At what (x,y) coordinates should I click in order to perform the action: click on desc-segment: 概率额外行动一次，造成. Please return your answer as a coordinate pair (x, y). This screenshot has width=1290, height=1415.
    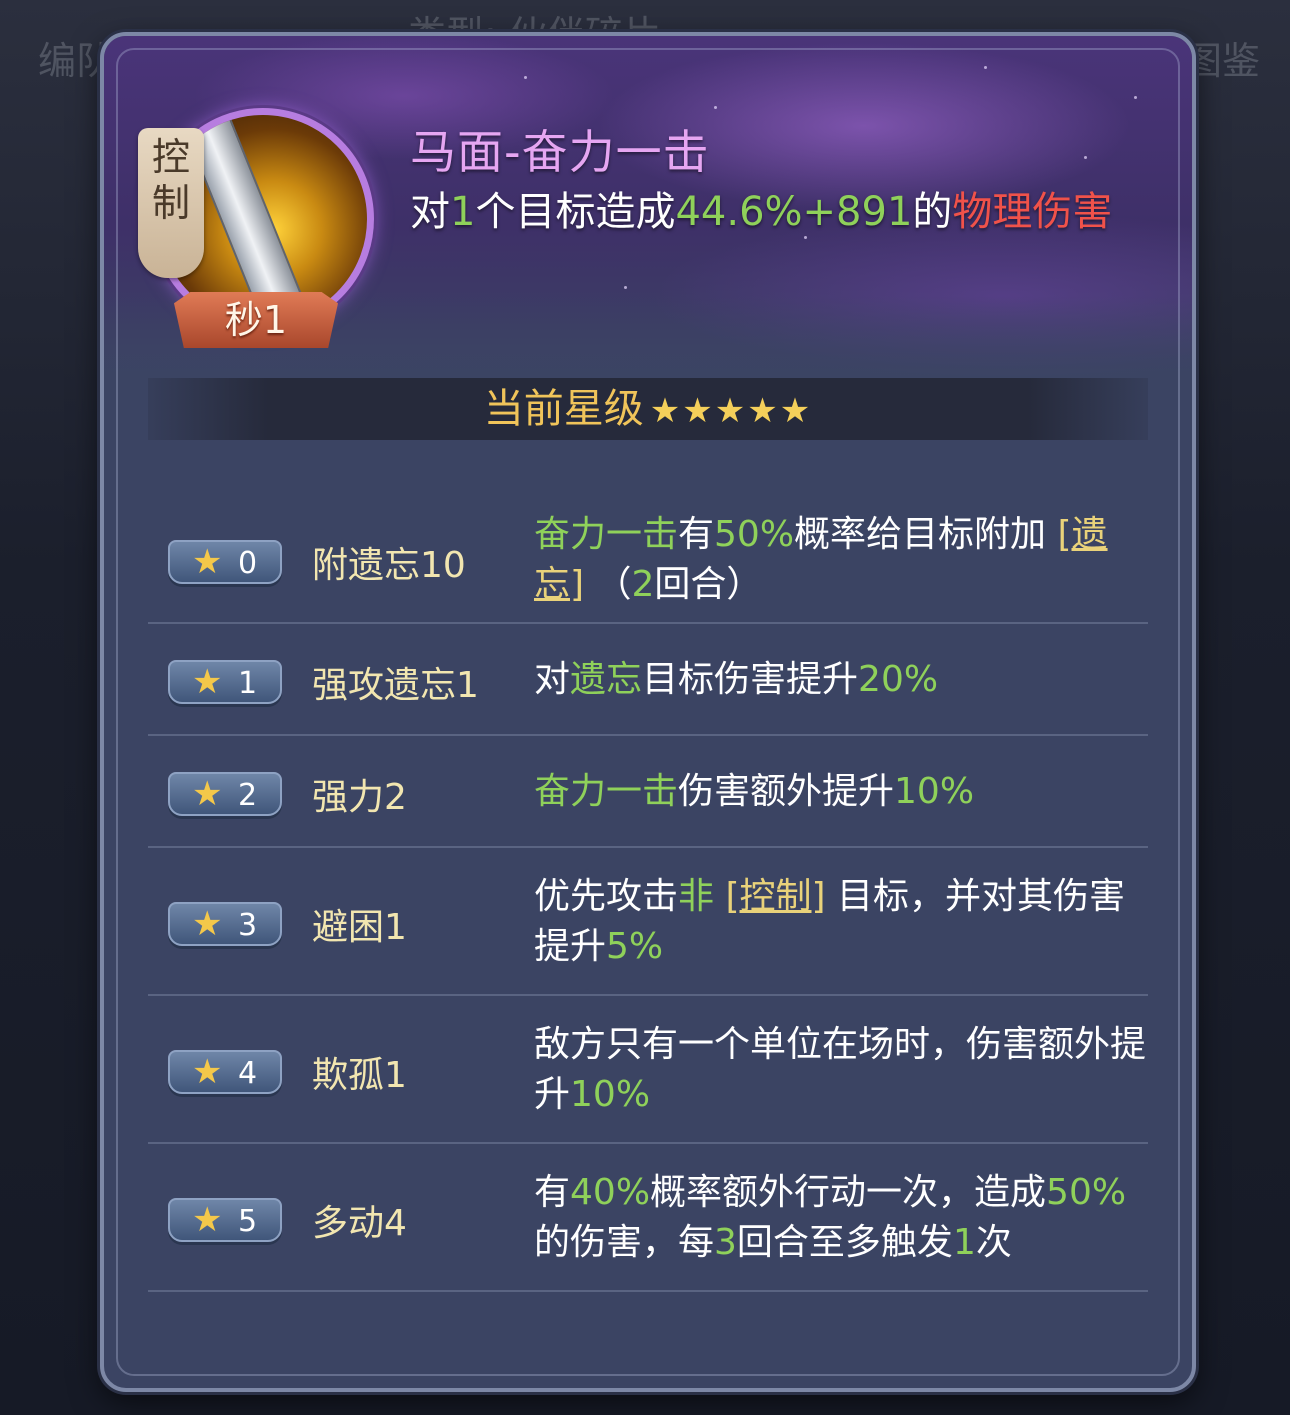
    Looking at the image, I should click on (848, 1192).